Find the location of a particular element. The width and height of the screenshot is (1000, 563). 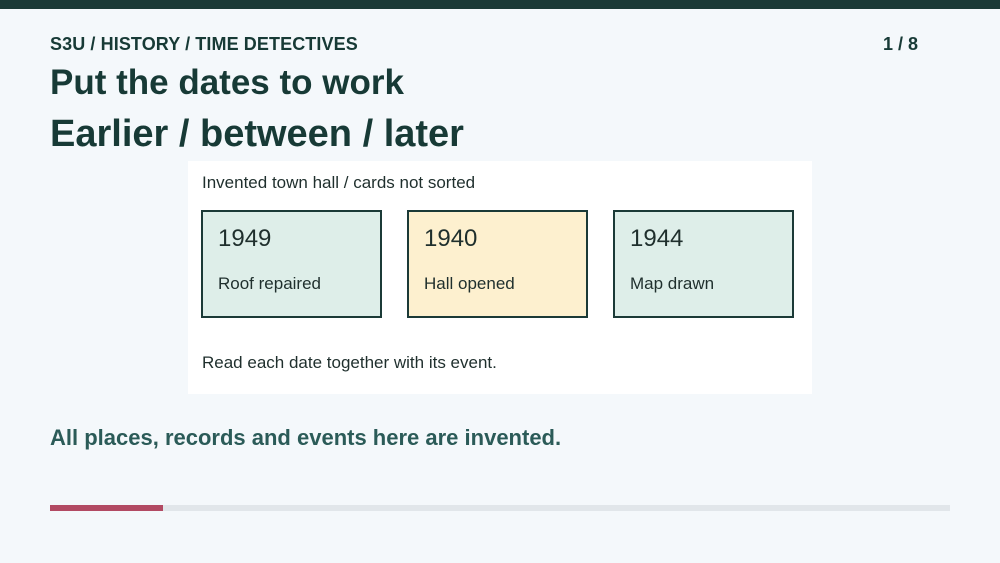

page-counter: 1 / 8 is located at coordinates (900, 44).